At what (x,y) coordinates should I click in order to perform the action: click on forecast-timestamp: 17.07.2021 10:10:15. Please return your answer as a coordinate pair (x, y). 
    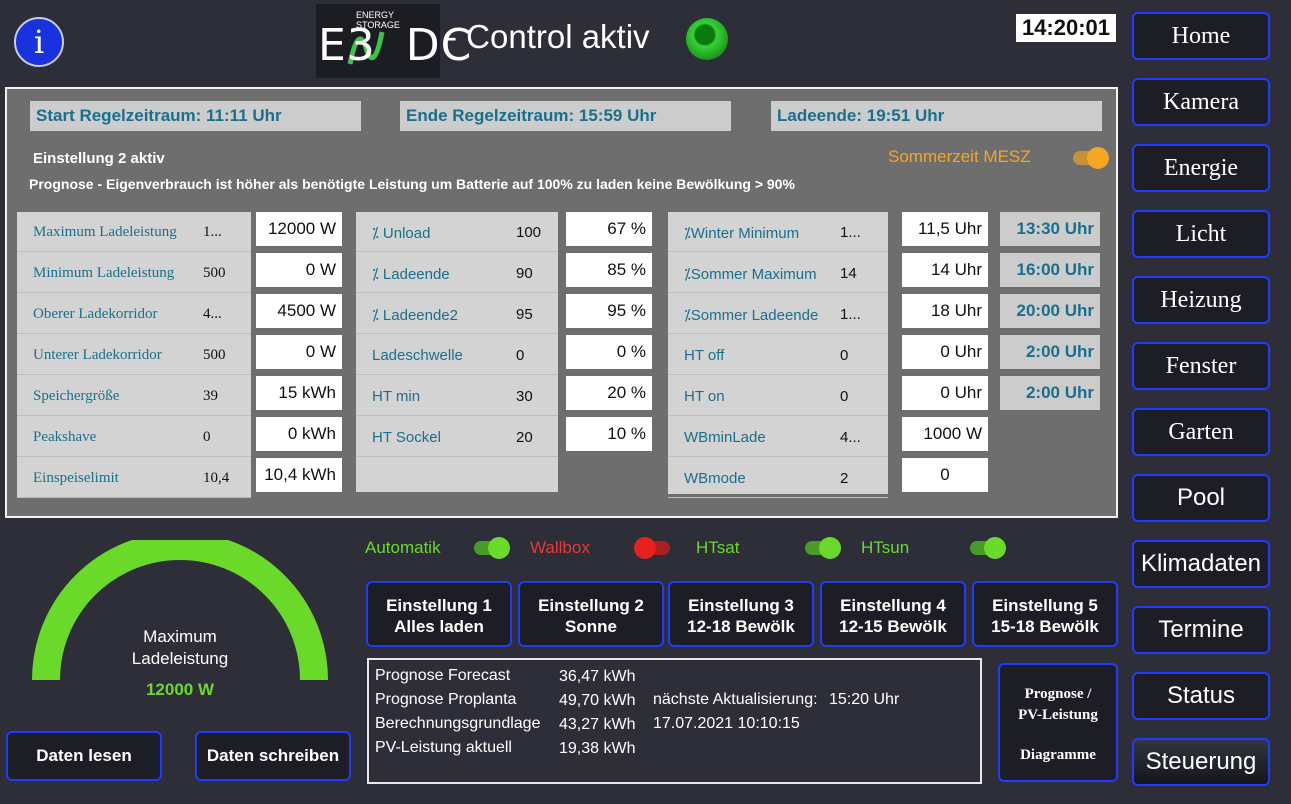
    Looking at the image, I should click on (726, 723).